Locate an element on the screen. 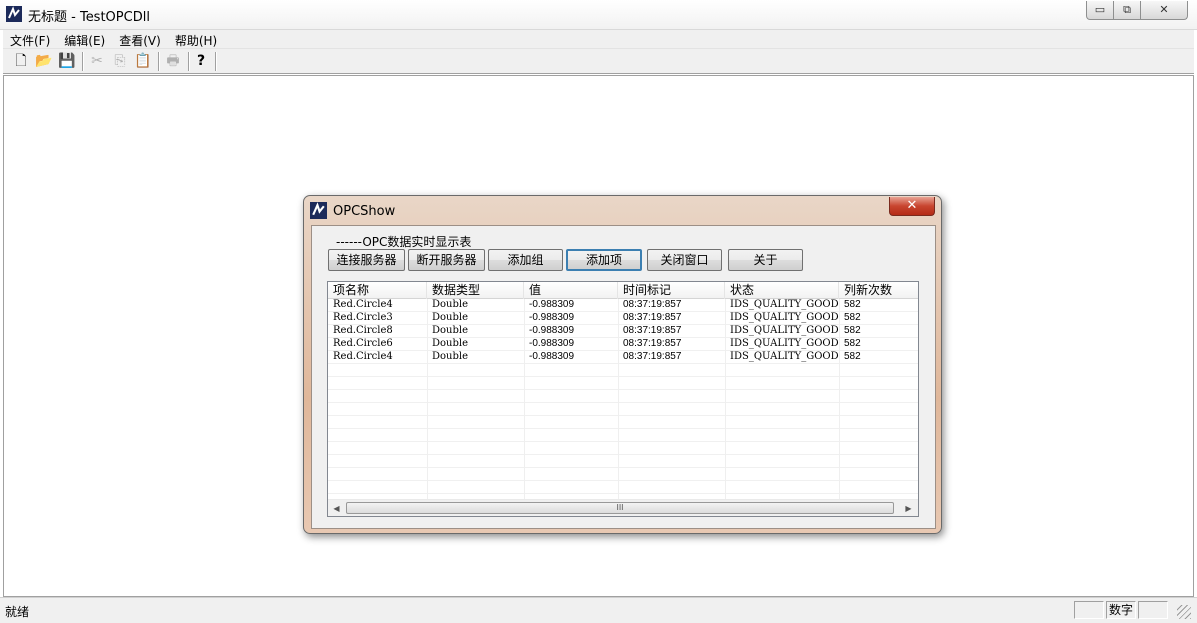 This screenshot has width=1197, height=623. about-button: 关于 is located at coordinates (765, 260).